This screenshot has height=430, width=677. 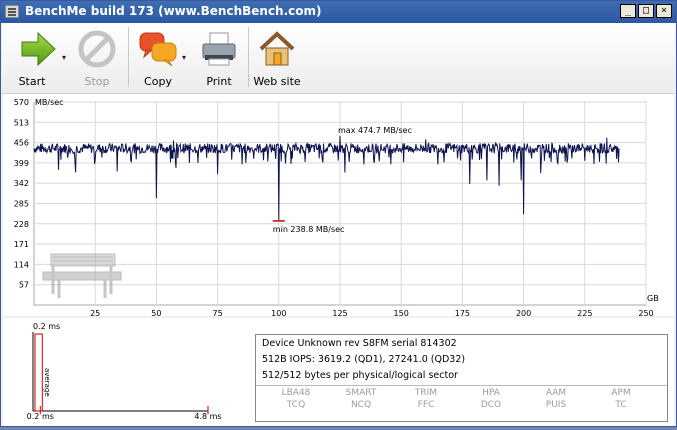 I want to click on max-annotation: max 474.7 MB/sec, so click(x=375, y=130).